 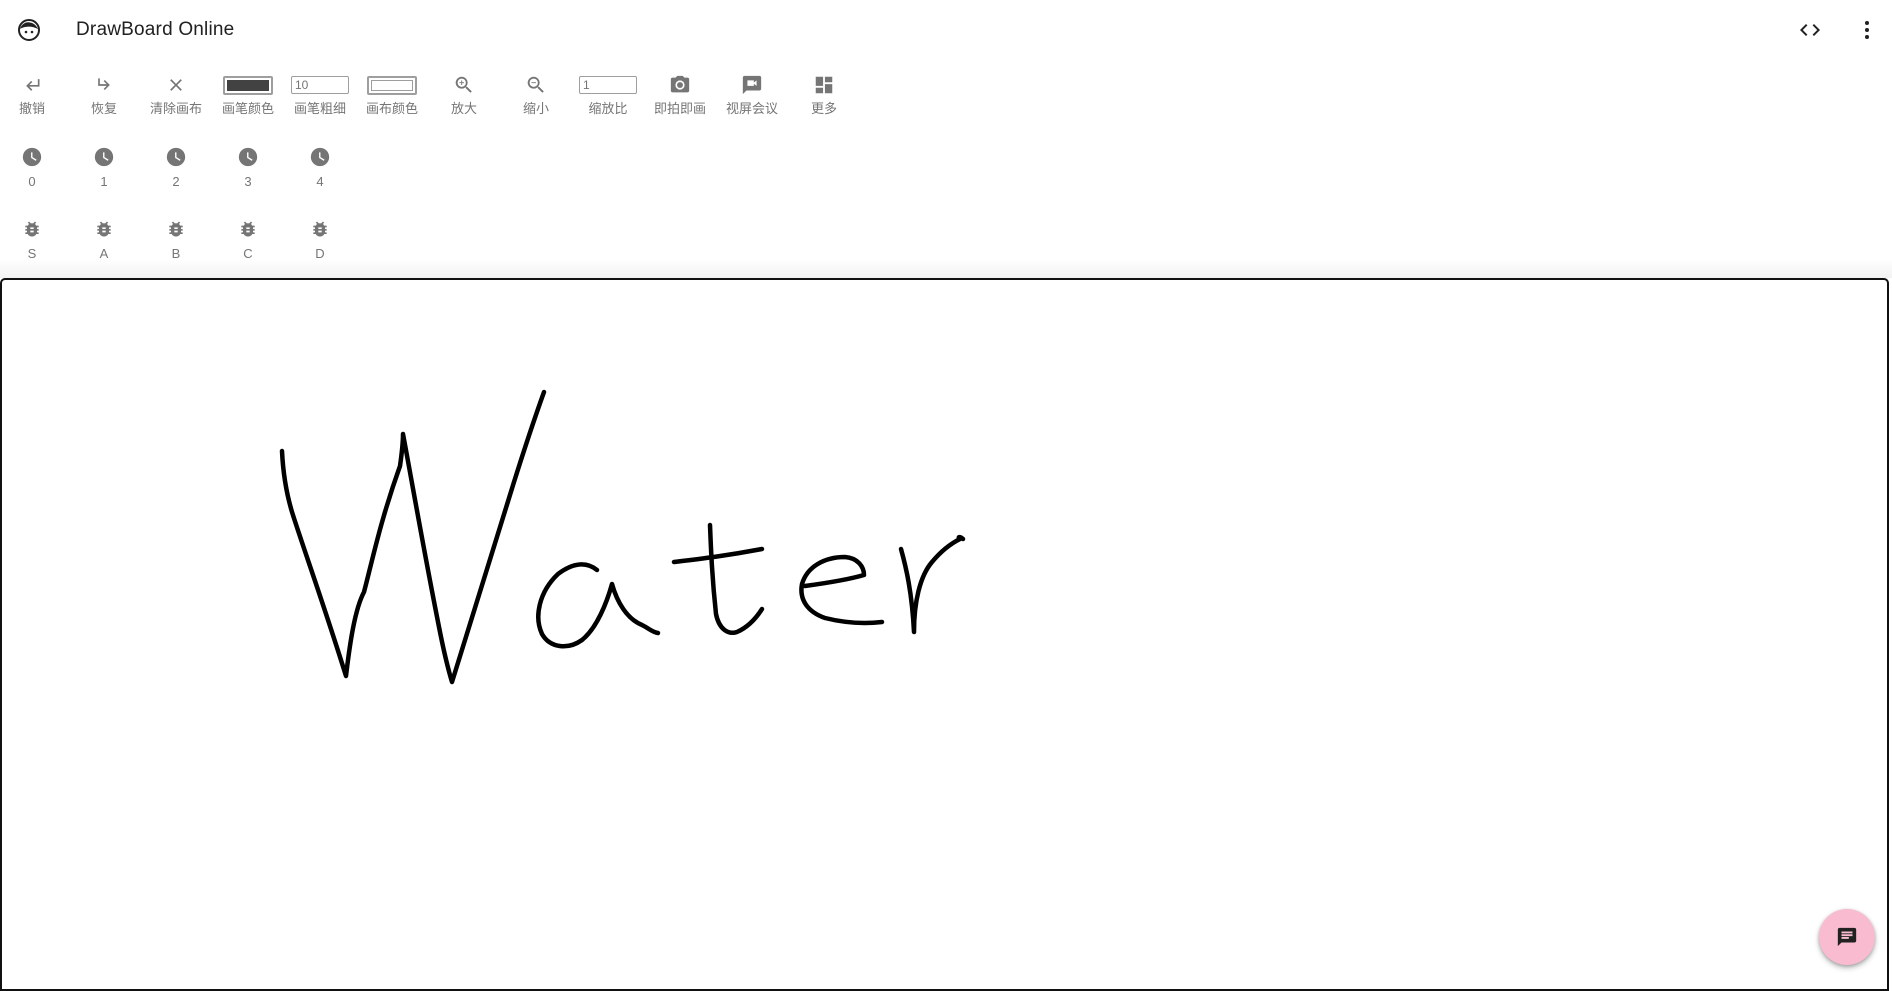 I want to click on stroke-a, so click(x=598, y=605).